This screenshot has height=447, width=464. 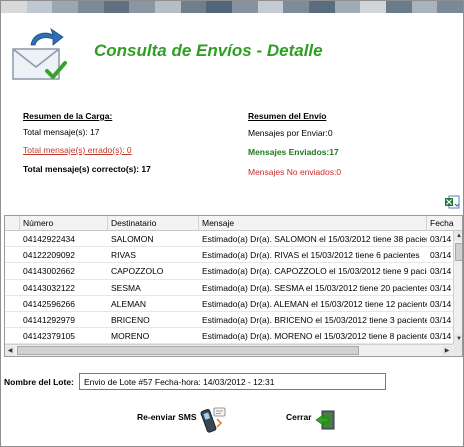 What do you see at coordinates (130, 336) in the screenshot?
I see `cell-destinatario: MORENO` at bounding box center [130, 336].